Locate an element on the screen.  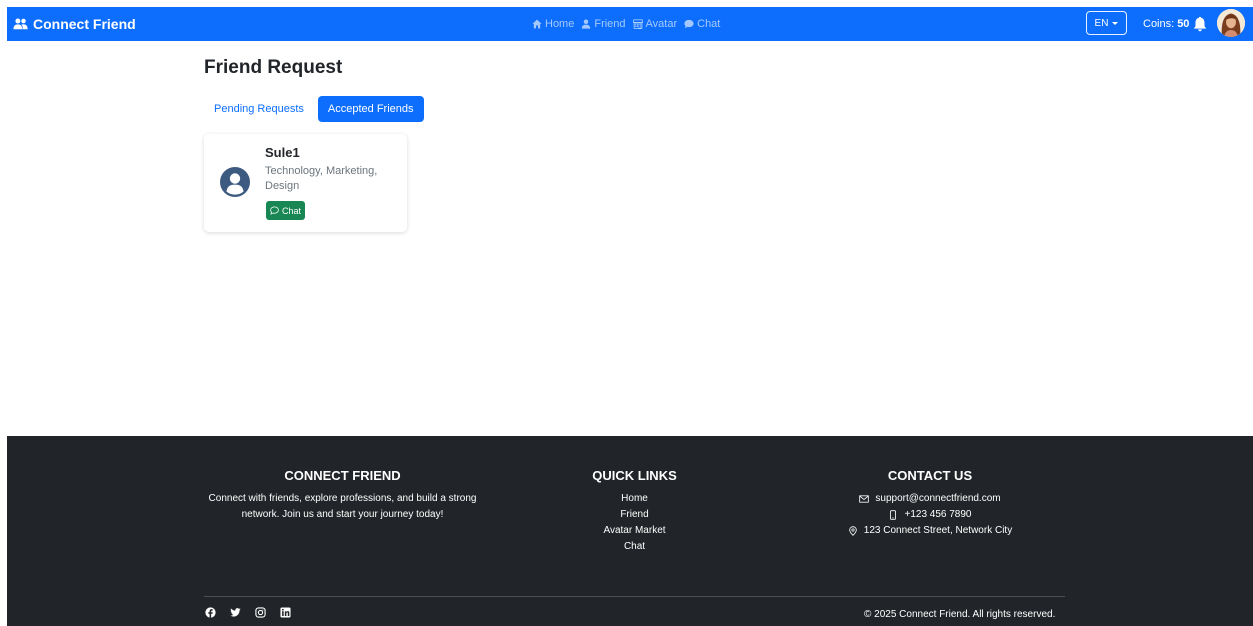
contact-email: support@connectfriend.com is located at coordinates (930, 499).